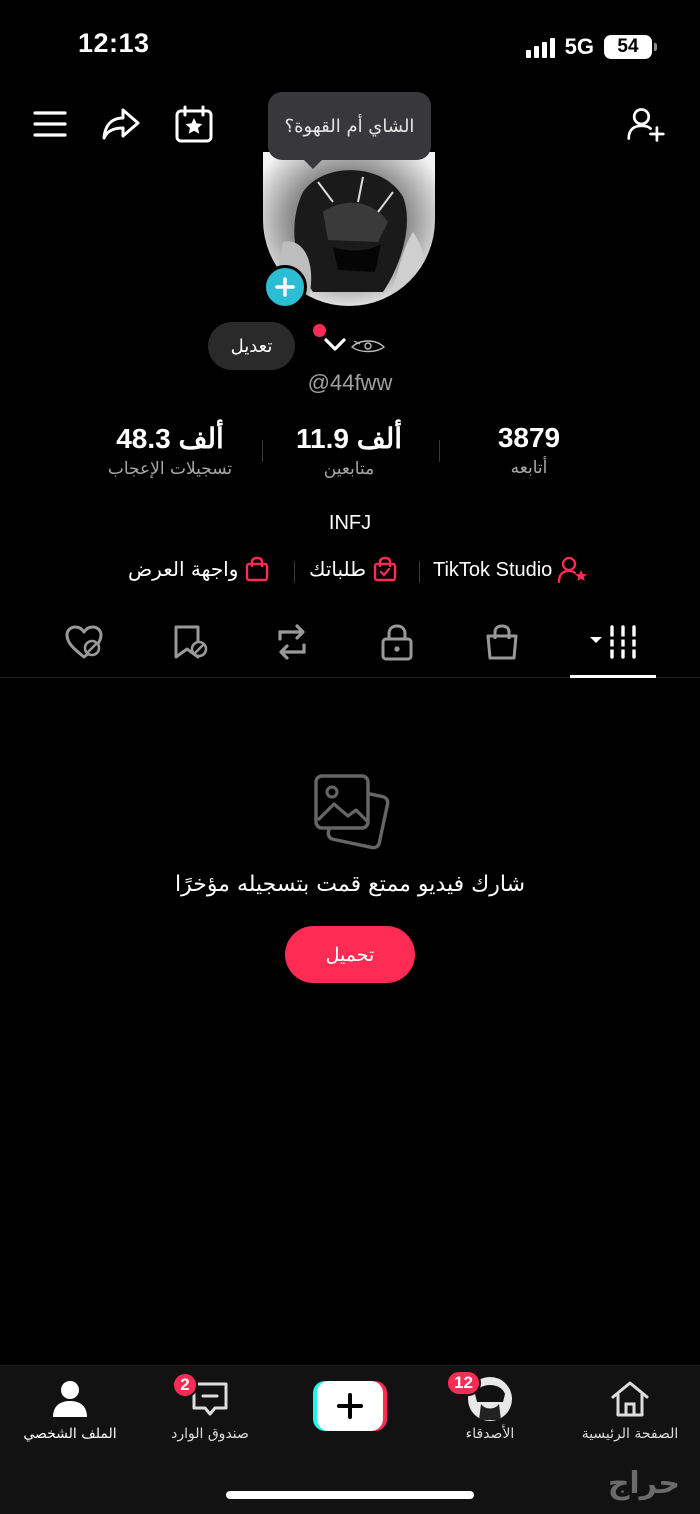 This screenshot has height=1514, width=700. What do you see at coordinates (385, 569) in the screenshot?
I see `orders-bag-icon` at bounding box center [385, 569].